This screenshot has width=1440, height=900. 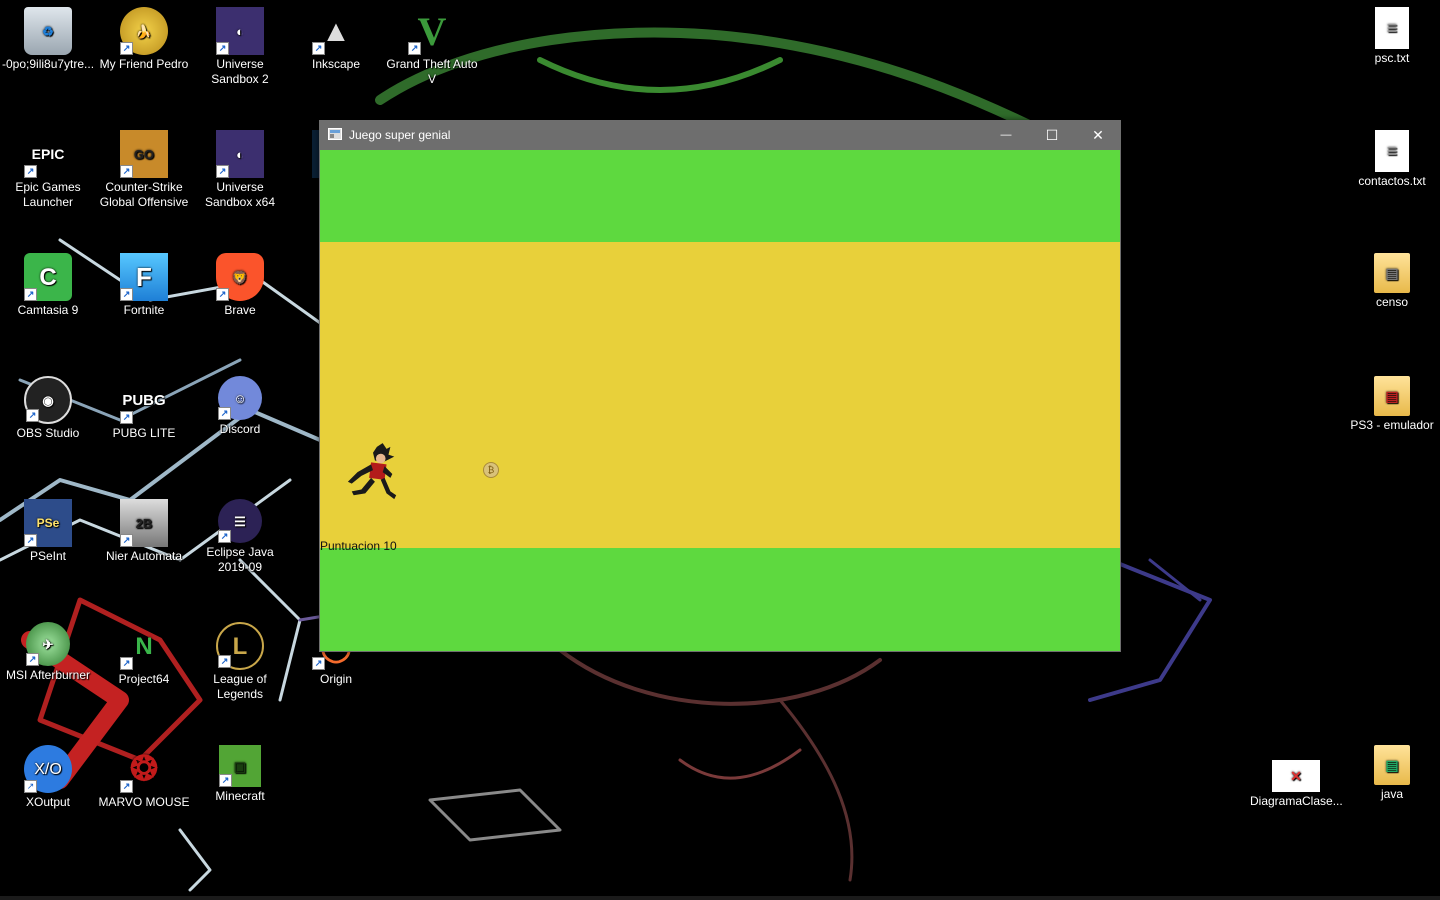 I want to click on desktop-icon-label: League of Legends, so click(x=240, y=686).